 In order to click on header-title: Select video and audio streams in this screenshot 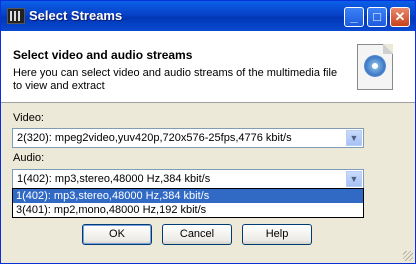, I will do `click(103, 55)`.